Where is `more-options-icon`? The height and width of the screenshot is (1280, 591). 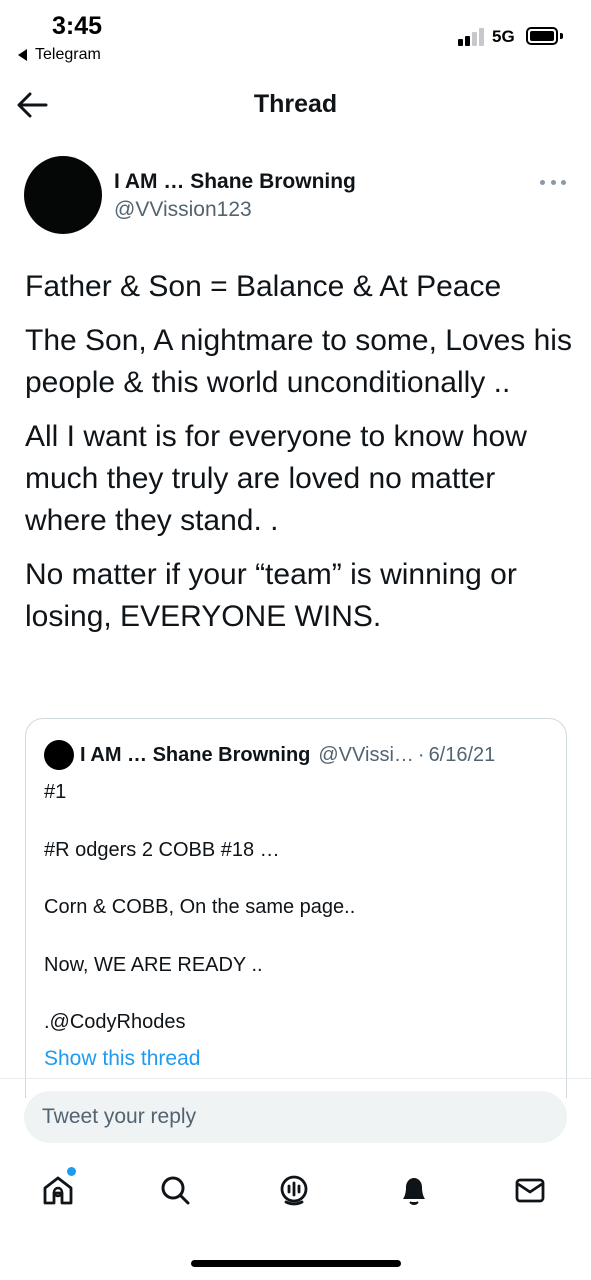
more-options-icon is located at coordinates (553, 182).